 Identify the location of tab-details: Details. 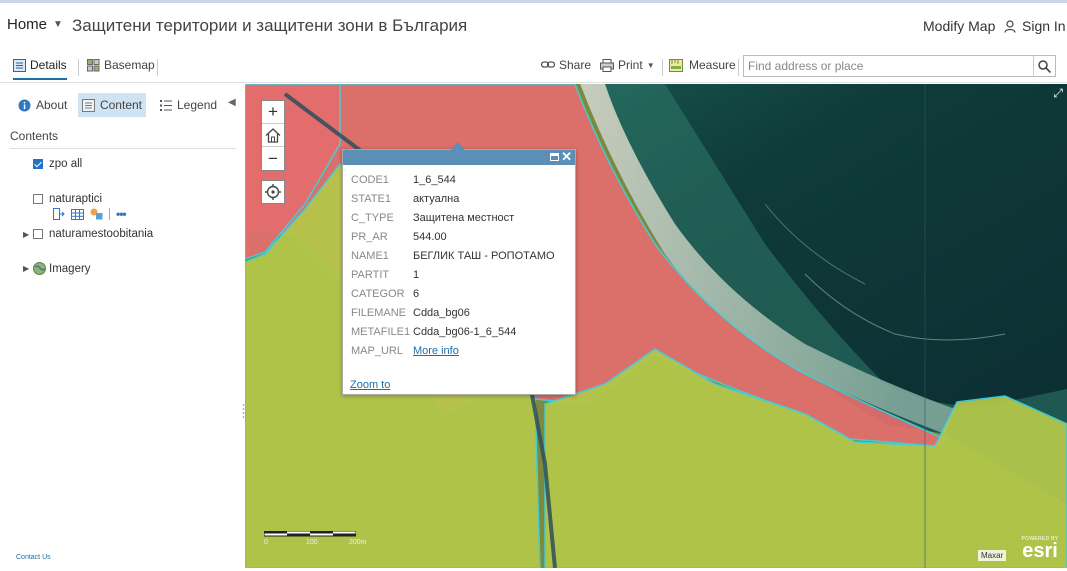
(40, 69).